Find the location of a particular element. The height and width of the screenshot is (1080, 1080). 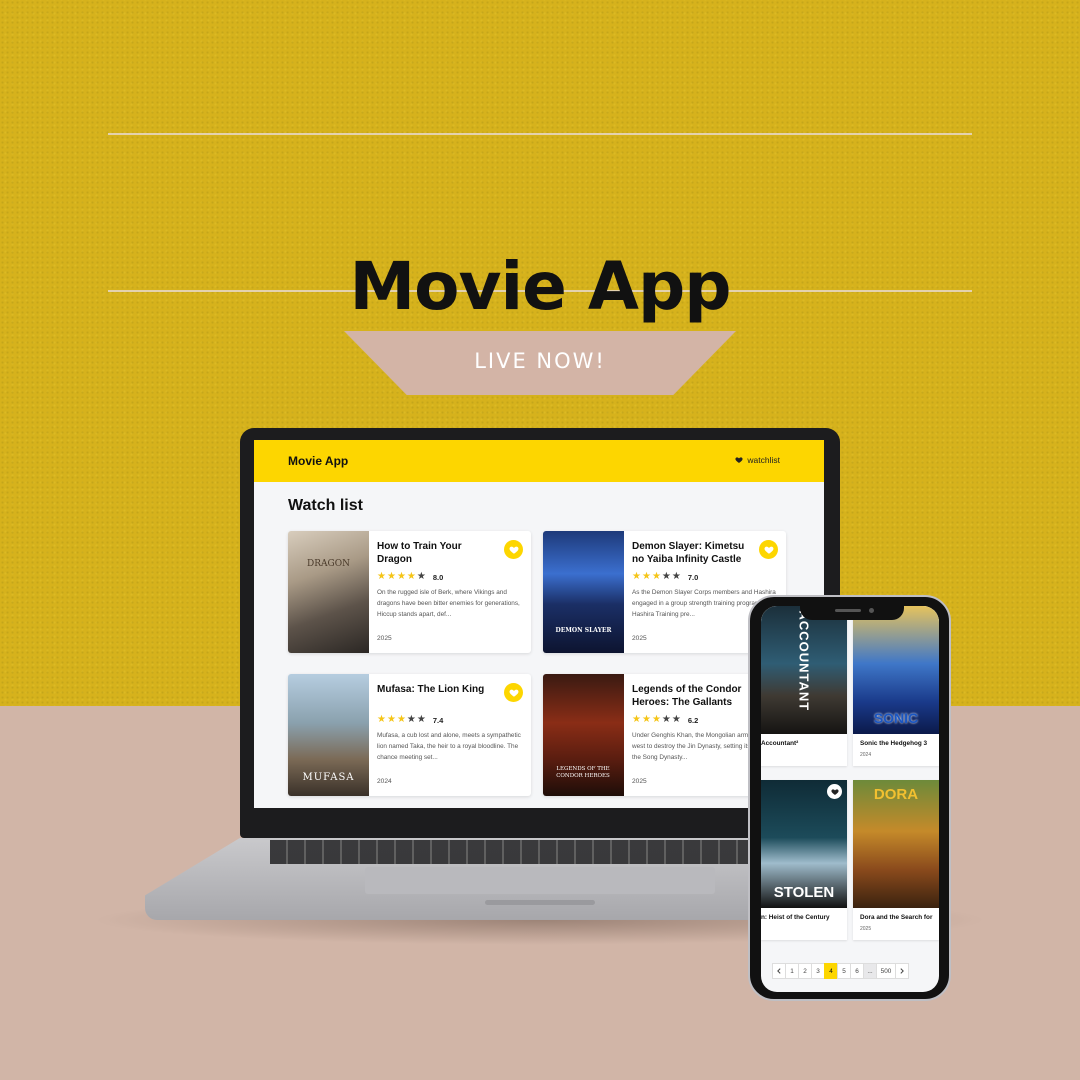

laptop-keyboard is located at coordinates (540, 852).